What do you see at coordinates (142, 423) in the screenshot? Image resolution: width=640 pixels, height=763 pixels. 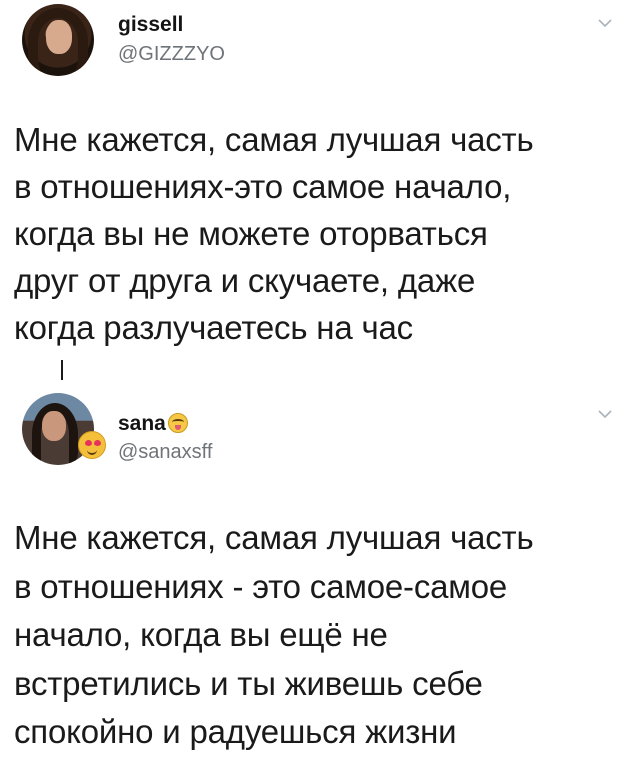 I see `display-name-text: sana` at bounding box center [142, 423].